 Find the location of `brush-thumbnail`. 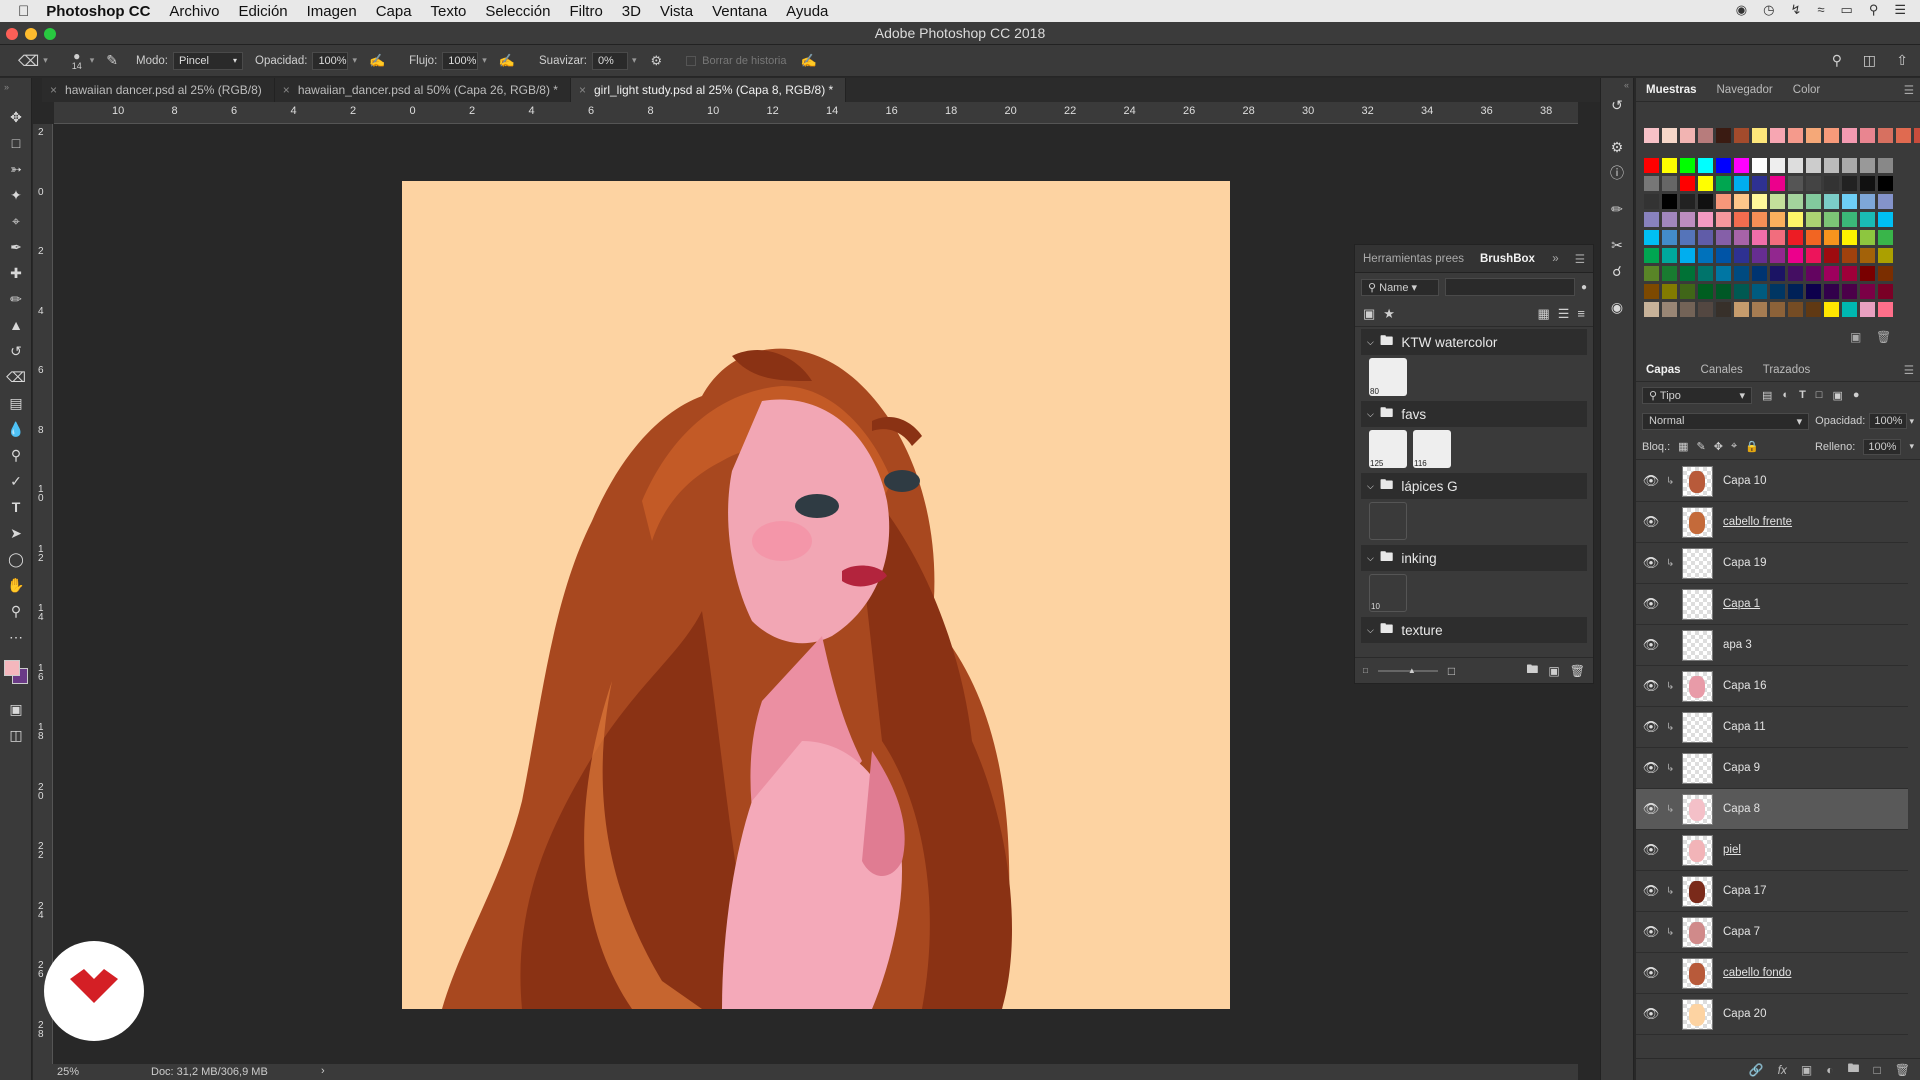

brush-thumbnail is located at coordinates (1388, 521).